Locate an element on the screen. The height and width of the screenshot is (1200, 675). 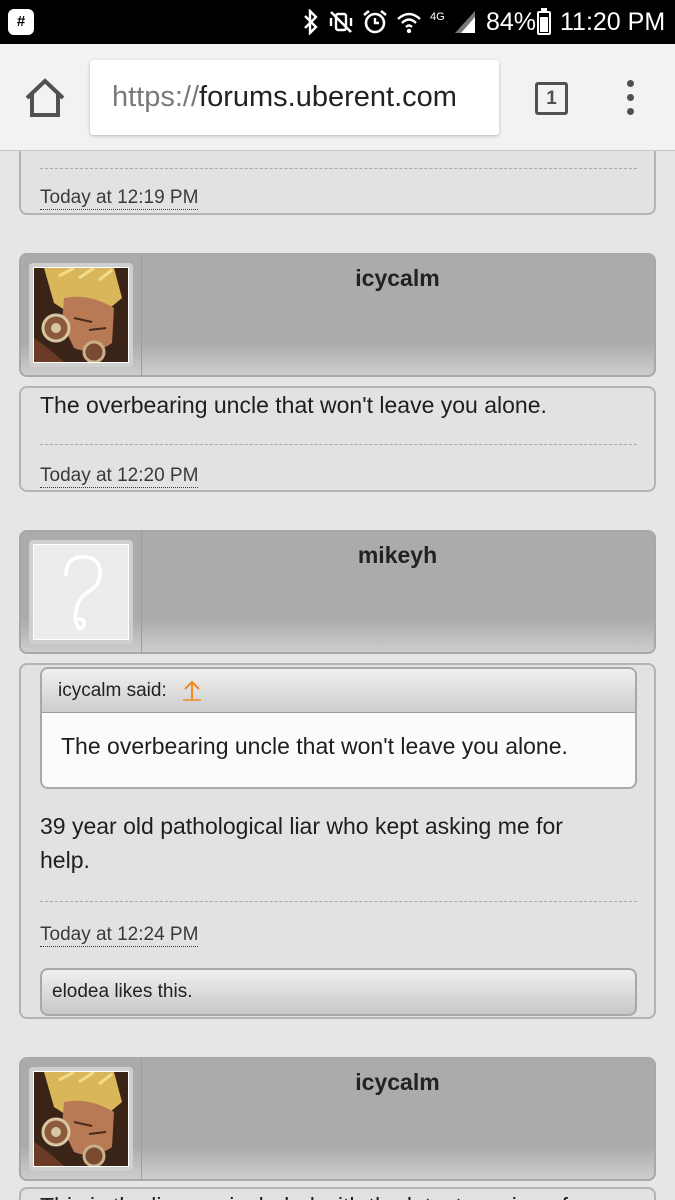
url-bar: https://forums.uberent.com is located at coordinates (294, 97).